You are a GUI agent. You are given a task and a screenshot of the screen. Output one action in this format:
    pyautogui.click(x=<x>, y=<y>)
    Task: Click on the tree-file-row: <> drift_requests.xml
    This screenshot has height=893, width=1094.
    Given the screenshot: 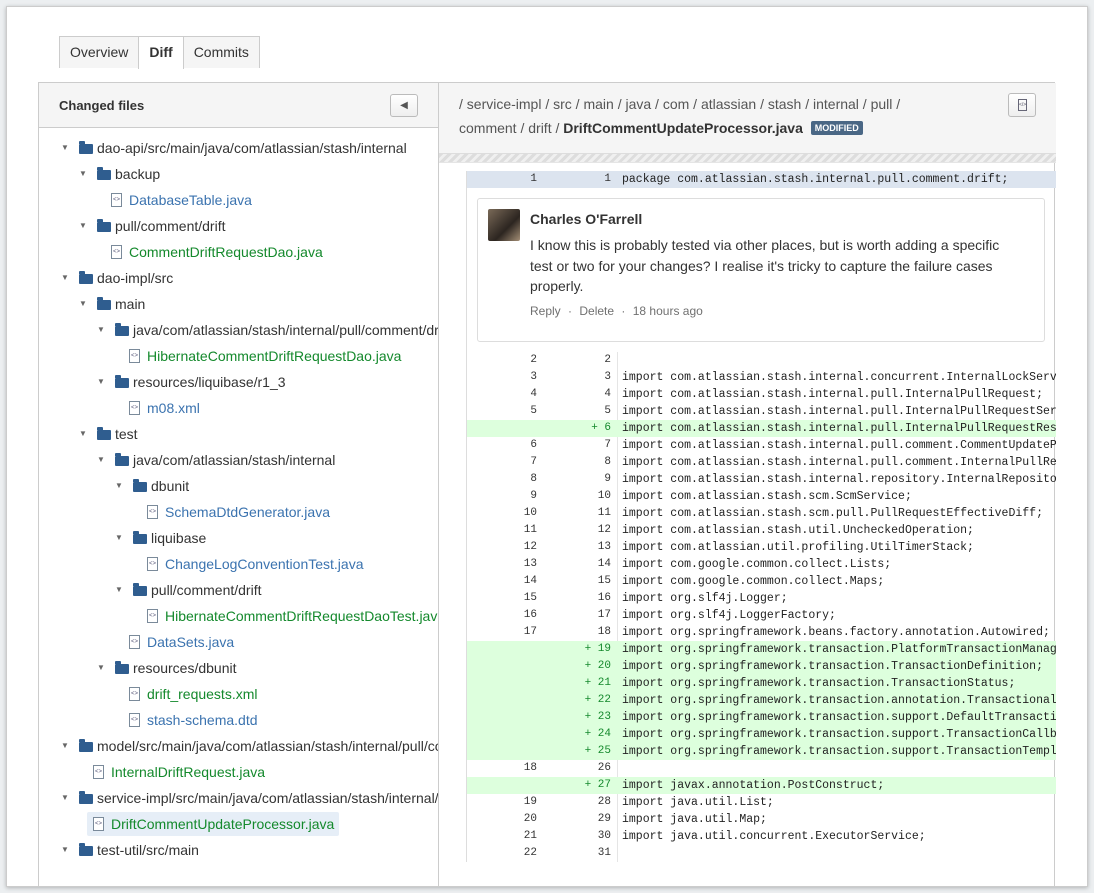 What is the action you would take?
    pyautogui.click(x=238, y=694)
    